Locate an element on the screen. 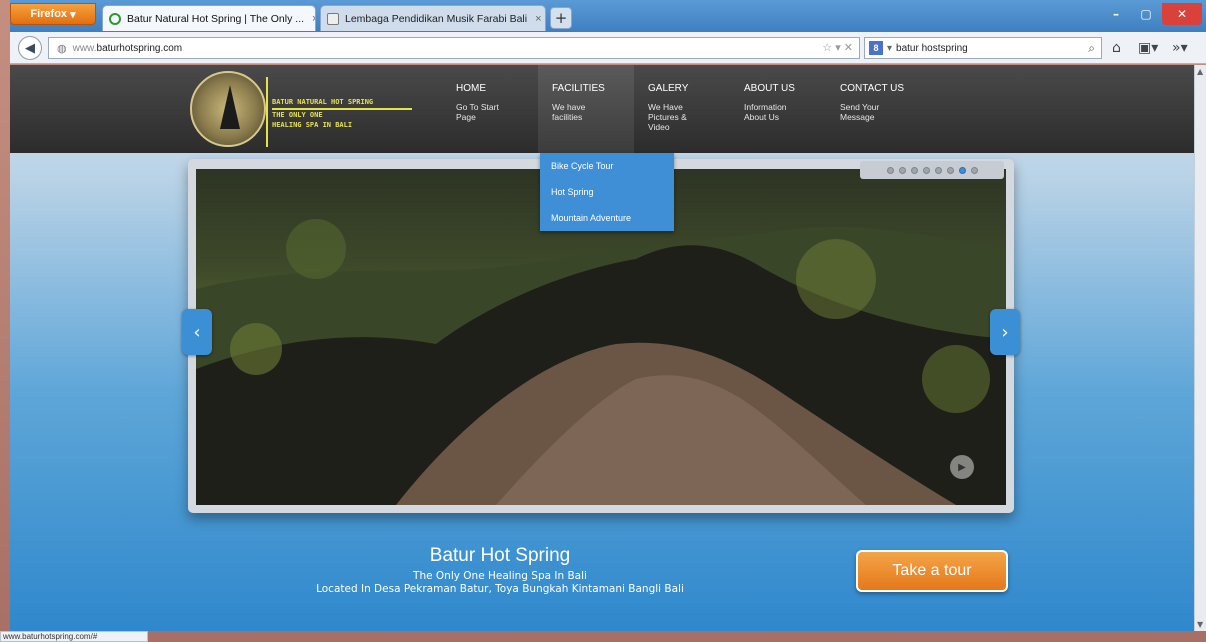  url-prefix: www. is located at coordinates (84, 48).